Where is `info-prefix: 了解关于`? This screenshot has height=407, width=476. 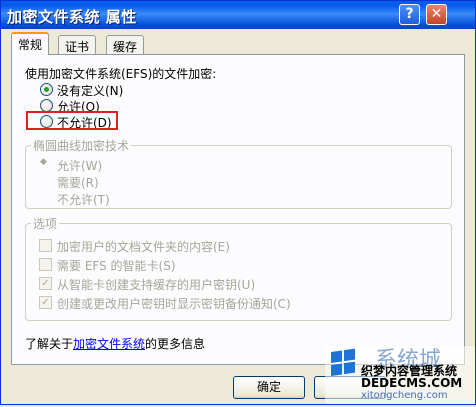 info-prefix: 了解关于 is located at coordinates (49, 344).